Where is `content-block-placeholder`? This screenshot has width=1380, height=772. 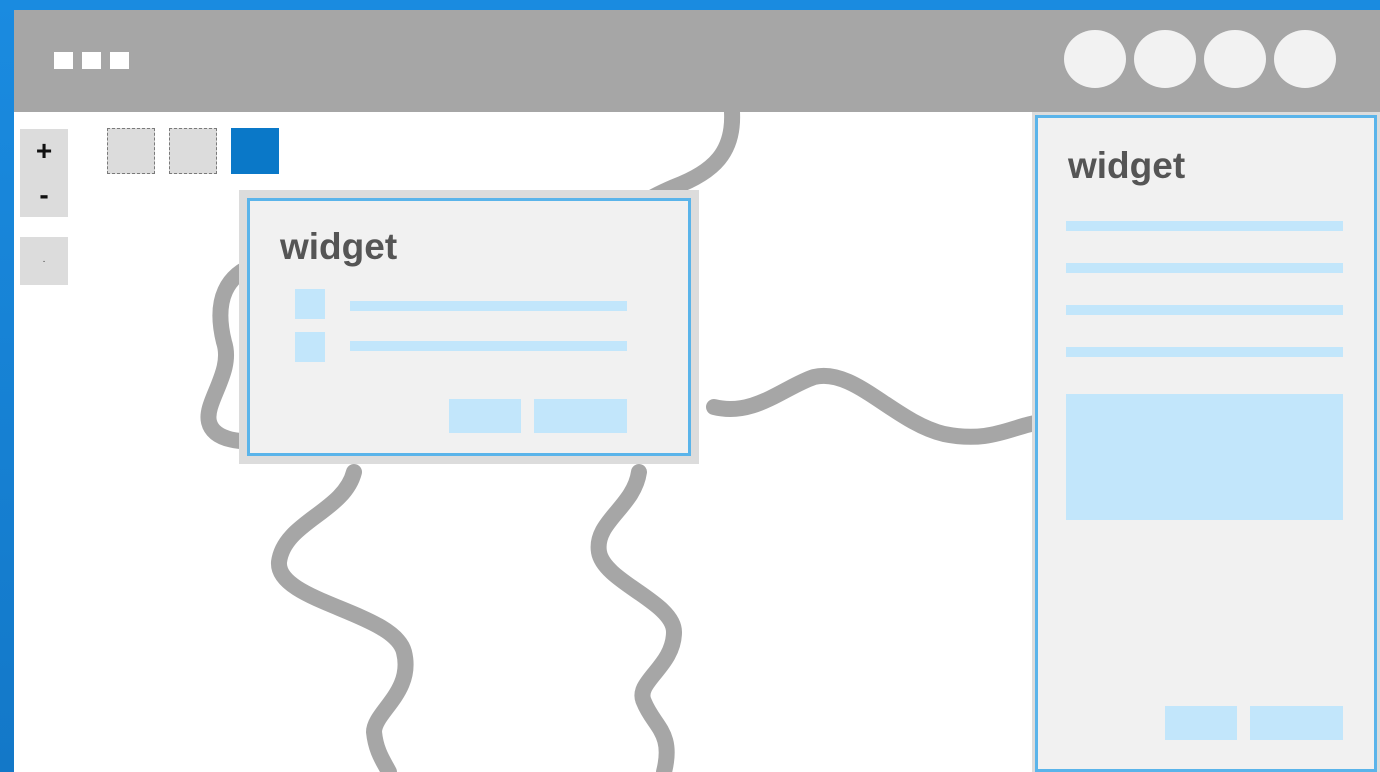
content-block-placeholder is located at coordinates (1204, 457).